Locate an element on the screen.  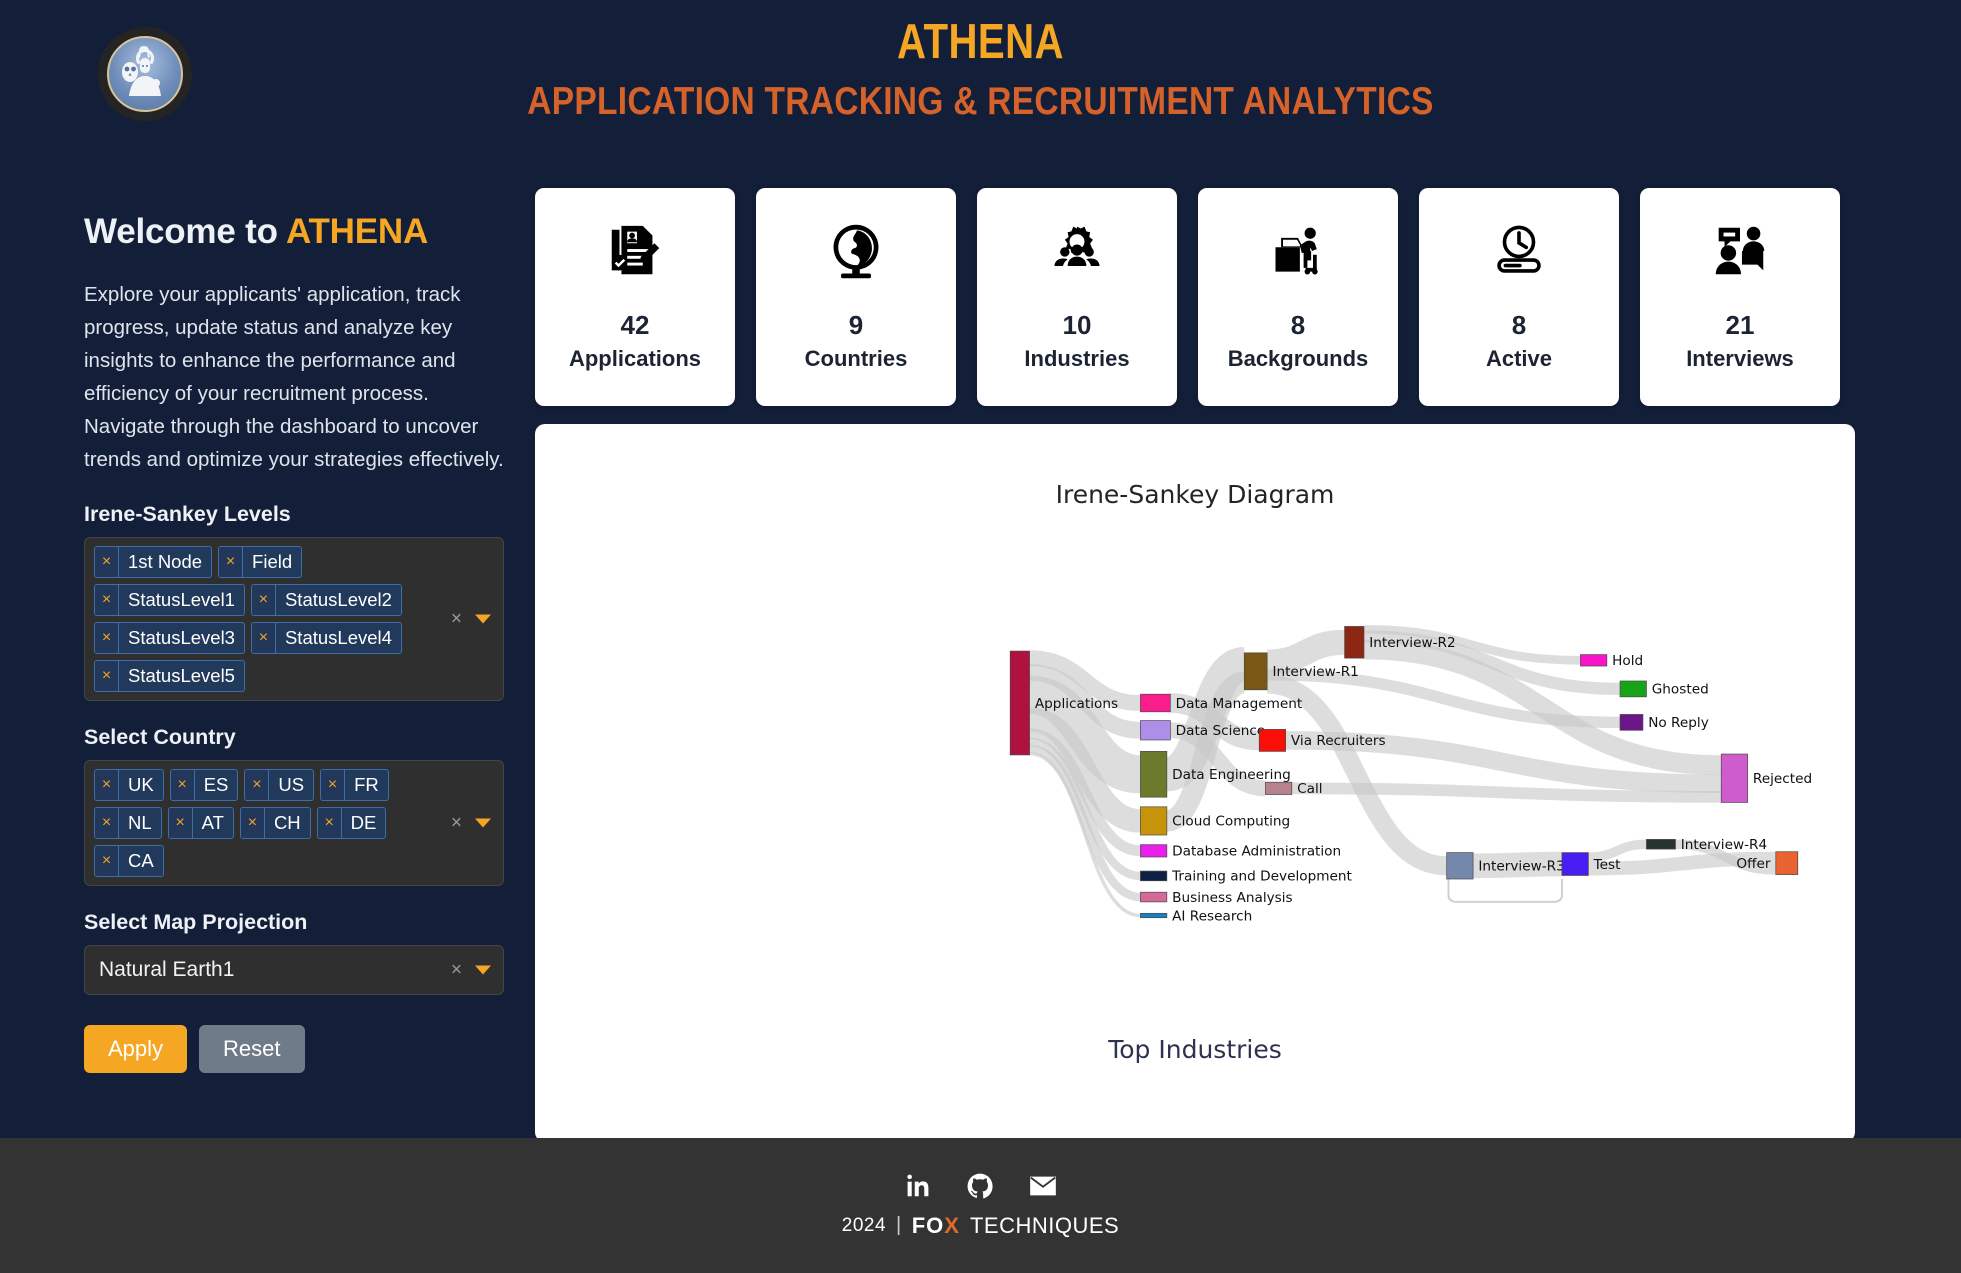
sankey-node-data_science: Data Science is located at coordinates (1202, 730).